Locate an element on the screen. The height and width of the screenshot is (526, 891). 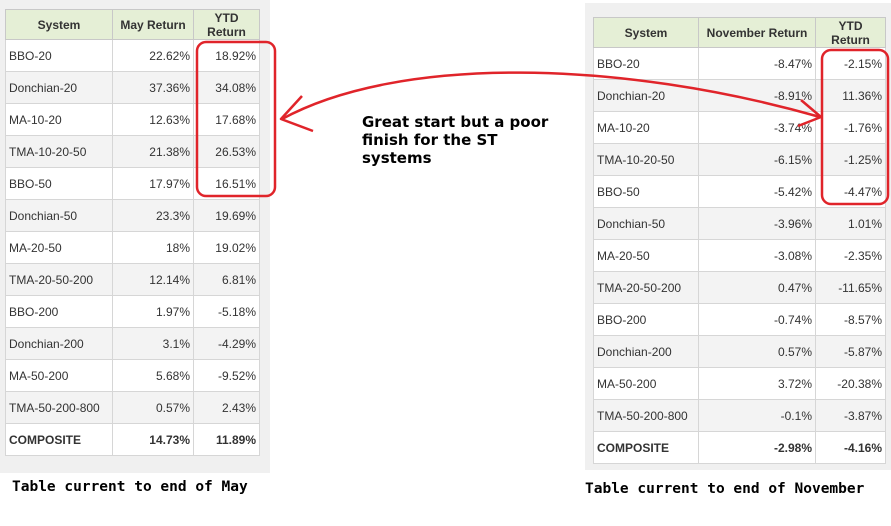
ytd-return-cell: 19.69% is located at coordinates (226, 215).